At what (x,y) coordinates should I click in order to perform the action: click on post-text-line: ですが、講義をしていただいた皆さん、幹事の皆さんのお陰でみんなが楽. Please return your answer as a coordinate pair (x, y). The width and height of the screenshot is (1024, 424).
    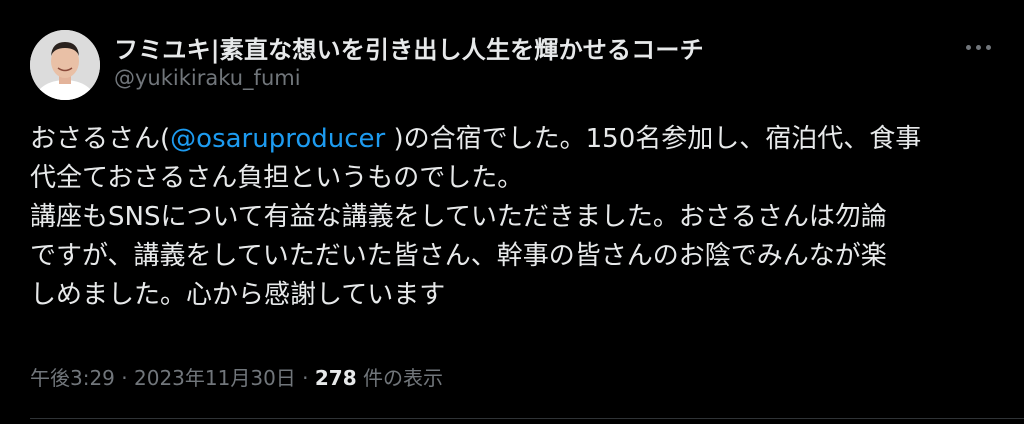
    Looking at the image, I should click on (458, 256).